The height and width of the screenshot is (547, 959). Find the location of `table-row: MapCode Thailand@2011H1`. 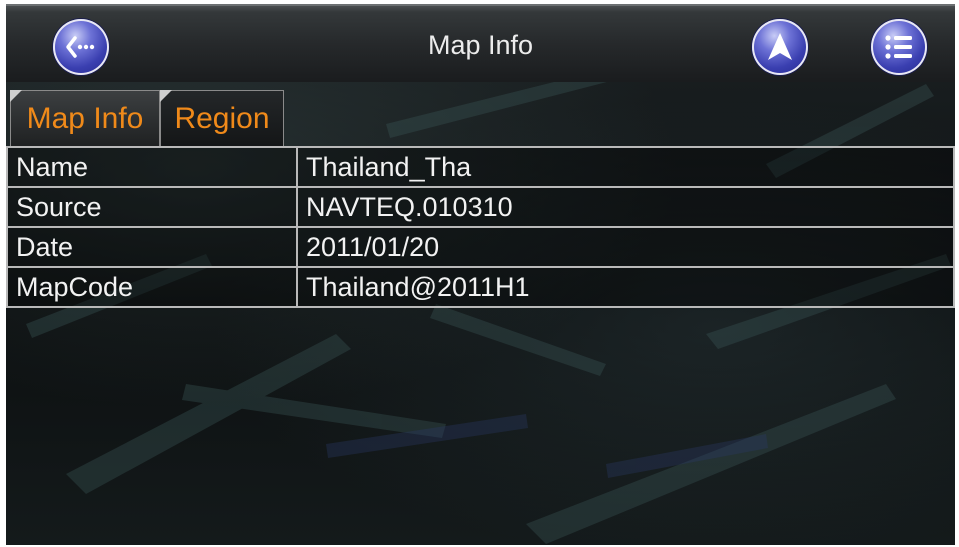

table-row: MapCode Thailand@2011H1 is located at coordinates (480, 287).